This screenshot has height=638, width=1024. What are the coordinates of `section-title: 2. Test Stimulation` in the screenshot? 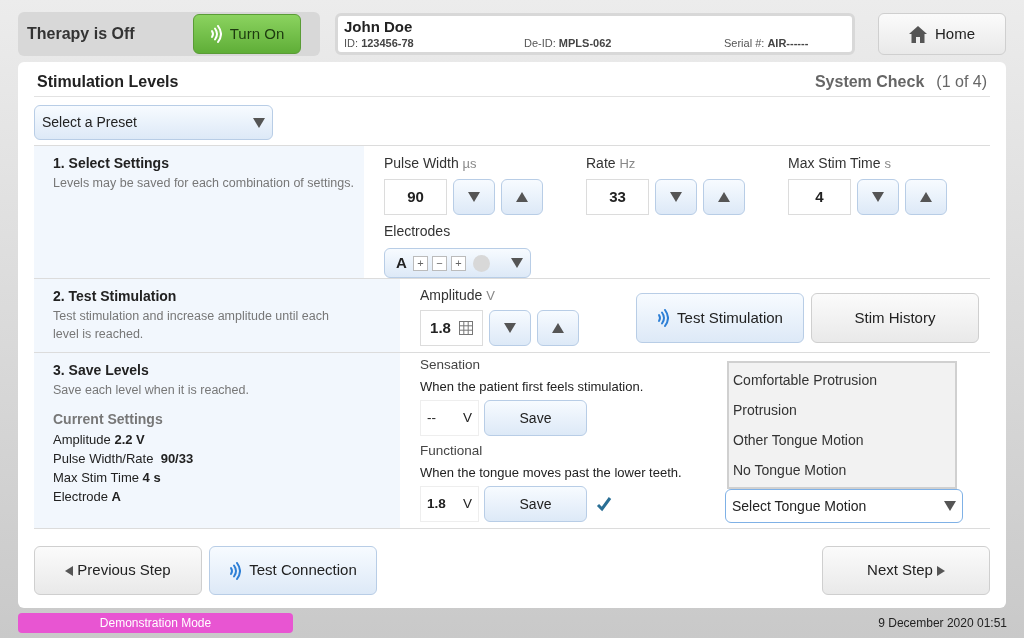 It's located at (115, 296).